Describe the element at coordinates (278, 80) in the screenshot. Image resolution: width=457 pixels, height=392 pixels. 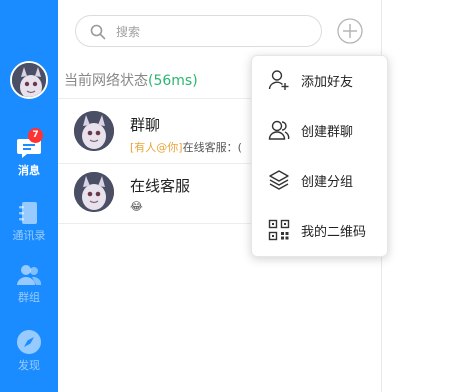
I see `add-user-icon` at that location.